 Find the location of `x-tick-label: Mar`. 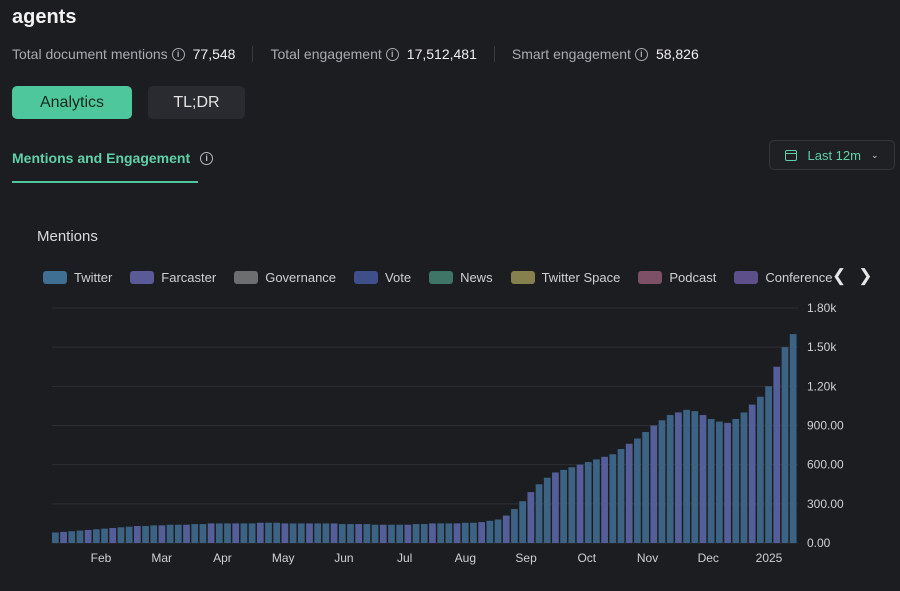

x-tick-label: Mar is located at coordinates (161, 558).